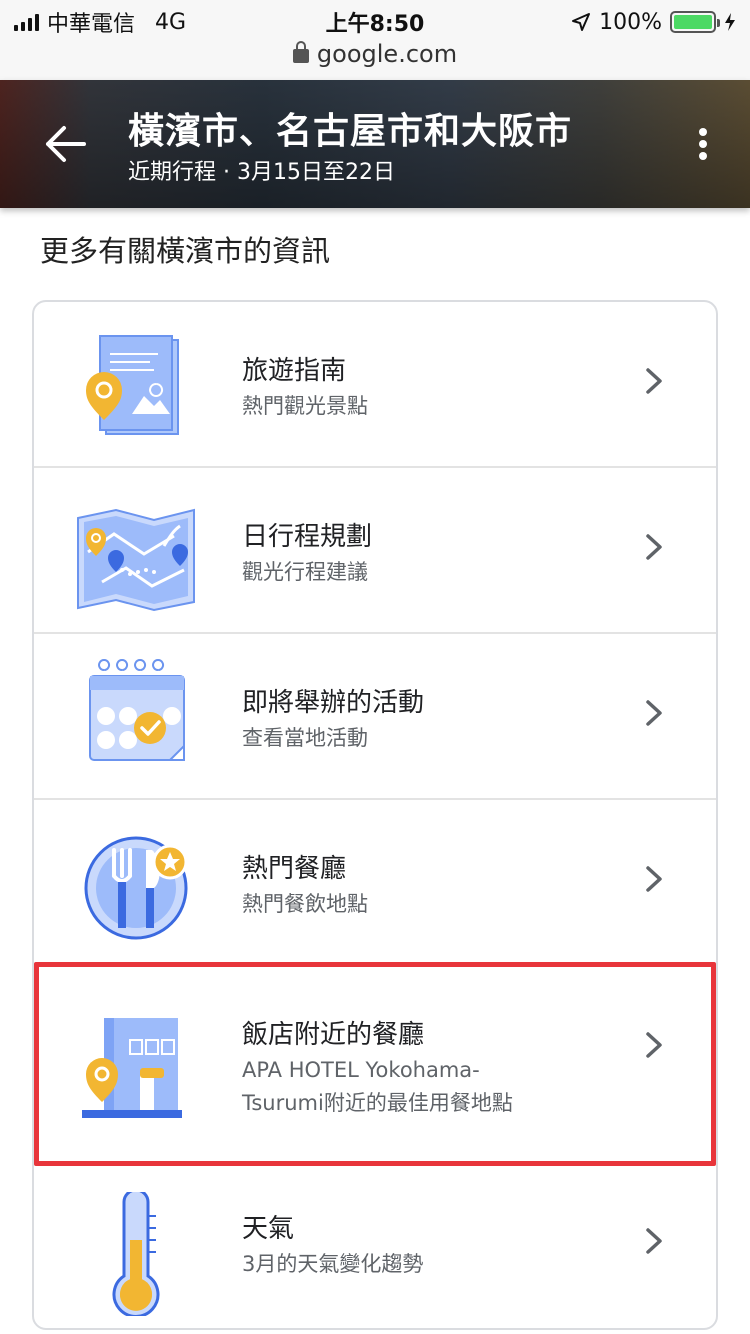 This screenshot has height=1334, width=750. I want to click on section-title: 更多有關橫濱市的資訊, so click(185, 251).